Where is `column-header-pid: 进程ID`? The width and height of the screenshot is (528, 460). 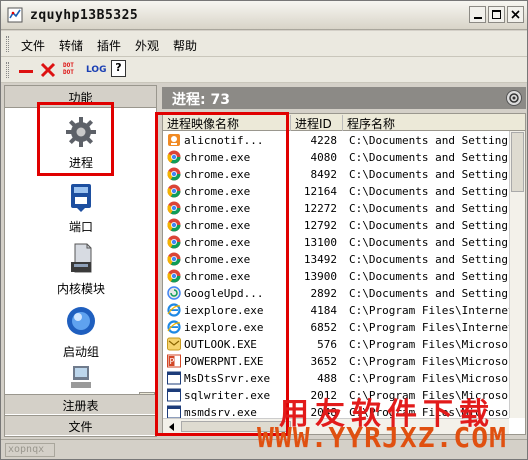
column-header-pid: 进程ID is located at coordinates (317, 123).